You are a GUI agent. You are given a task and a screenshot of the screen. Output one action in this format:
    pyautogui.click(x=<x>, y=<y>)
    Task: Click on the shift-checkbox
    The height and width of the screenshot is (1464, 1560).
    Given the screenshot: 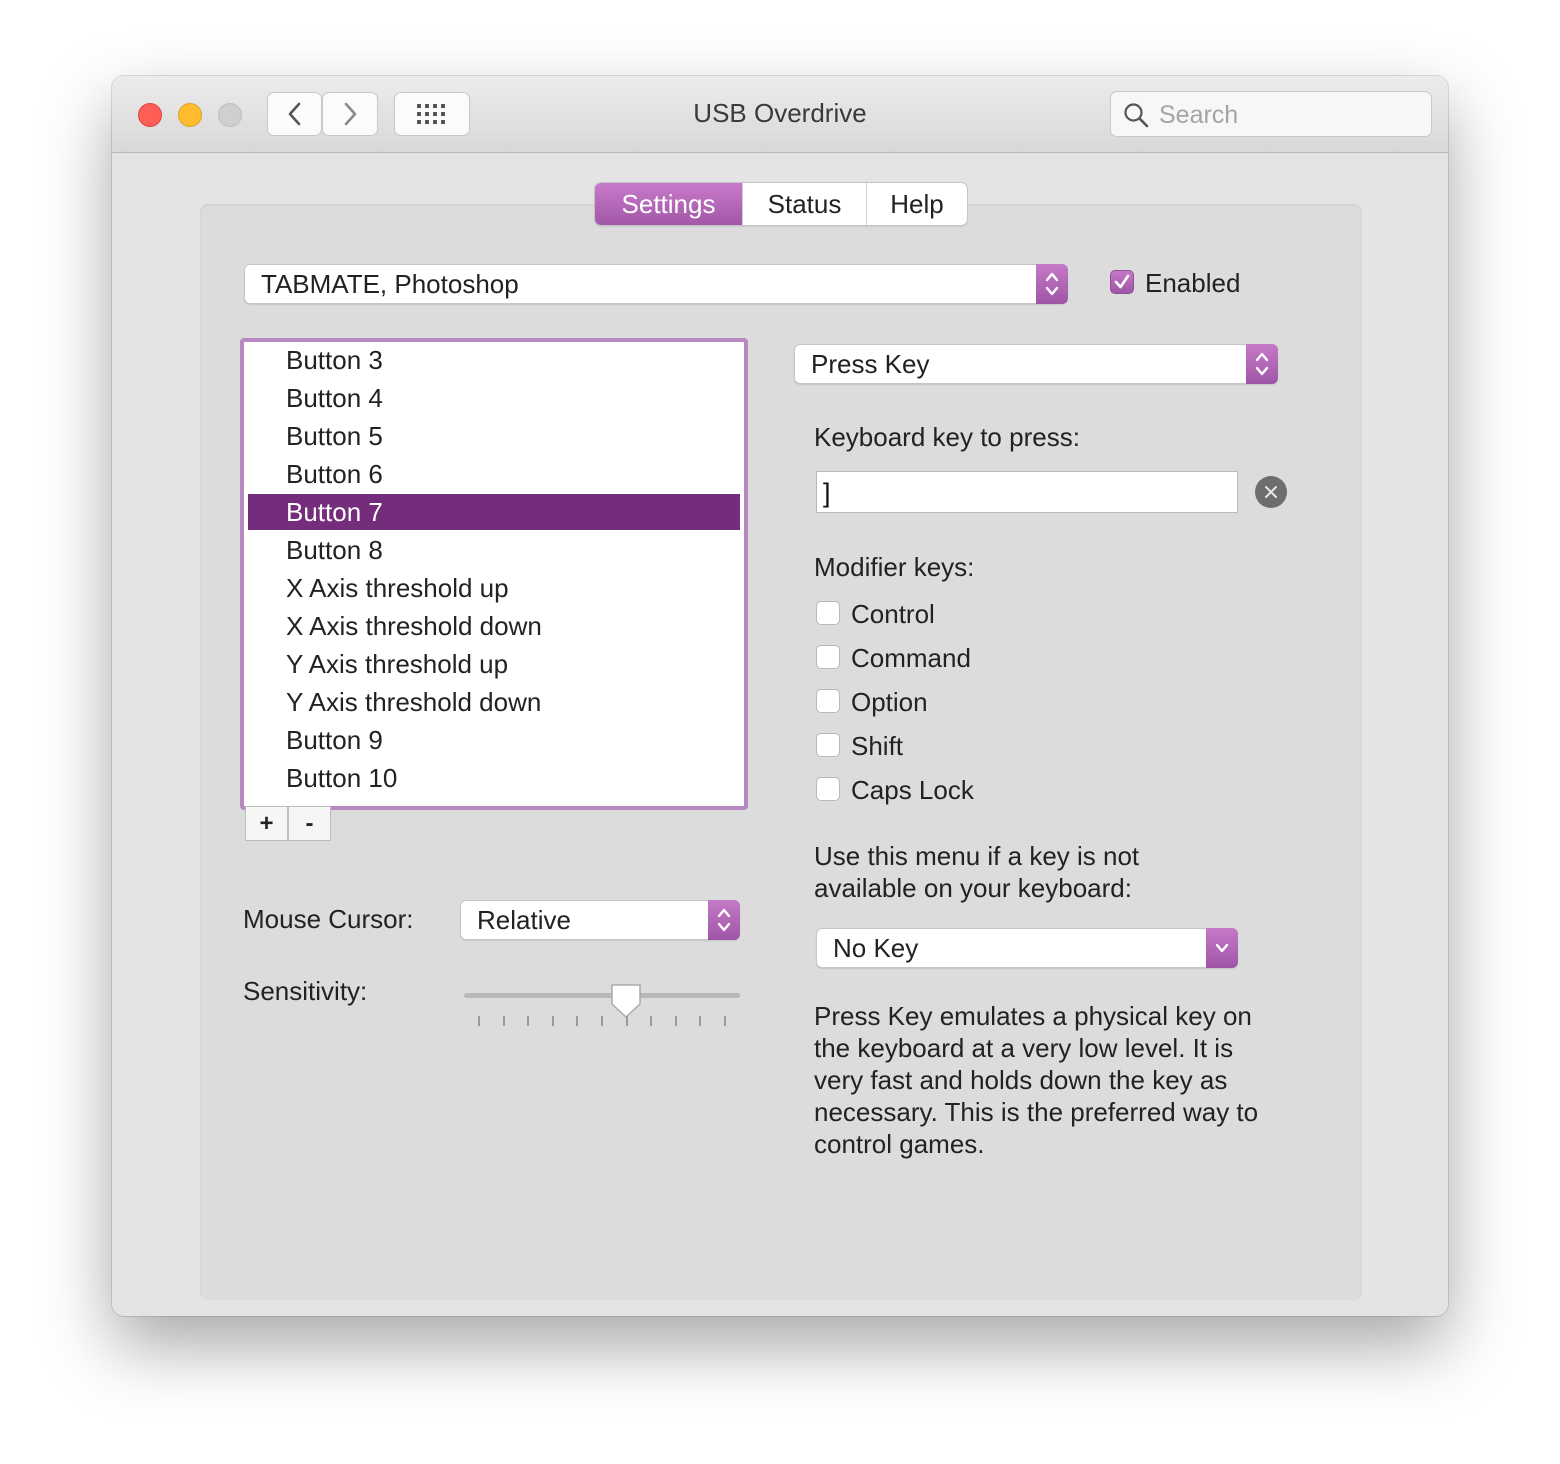 What is the action you would take?
    pyautogui.click(x=828, y=745)
    